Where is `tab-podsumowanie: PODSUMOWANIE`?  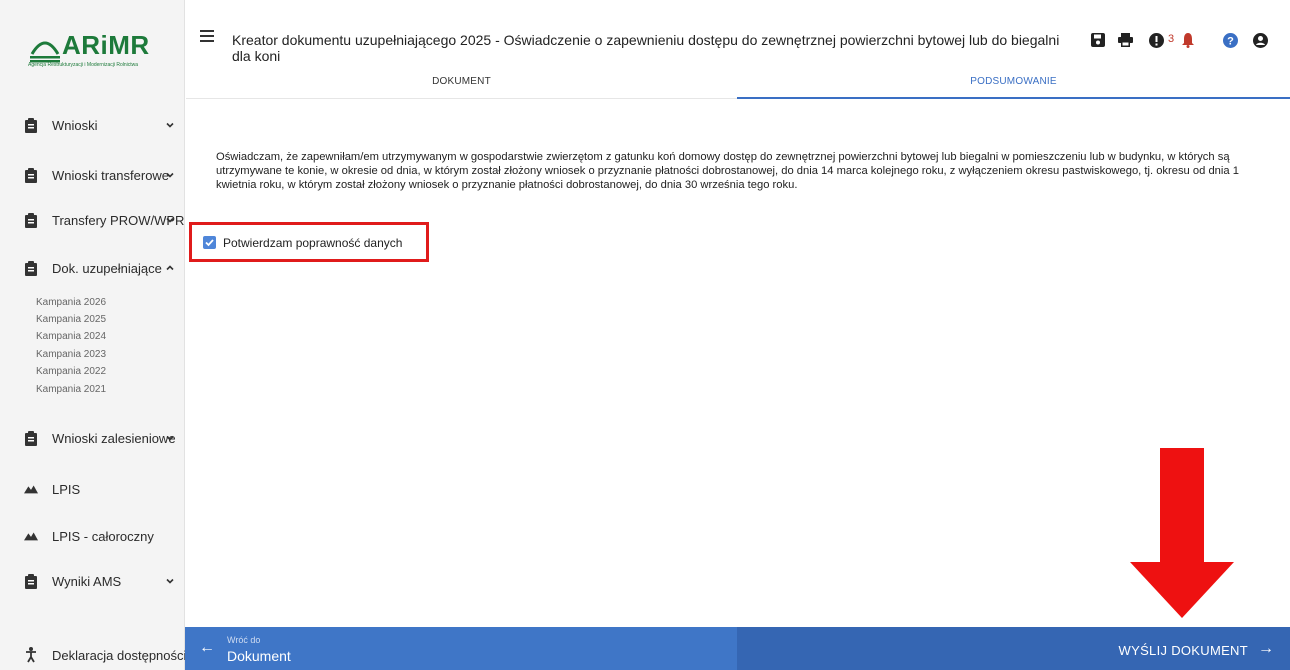
tab-podsumowanie: PODSUMOWANIE is located at coordinates (1013, 87).